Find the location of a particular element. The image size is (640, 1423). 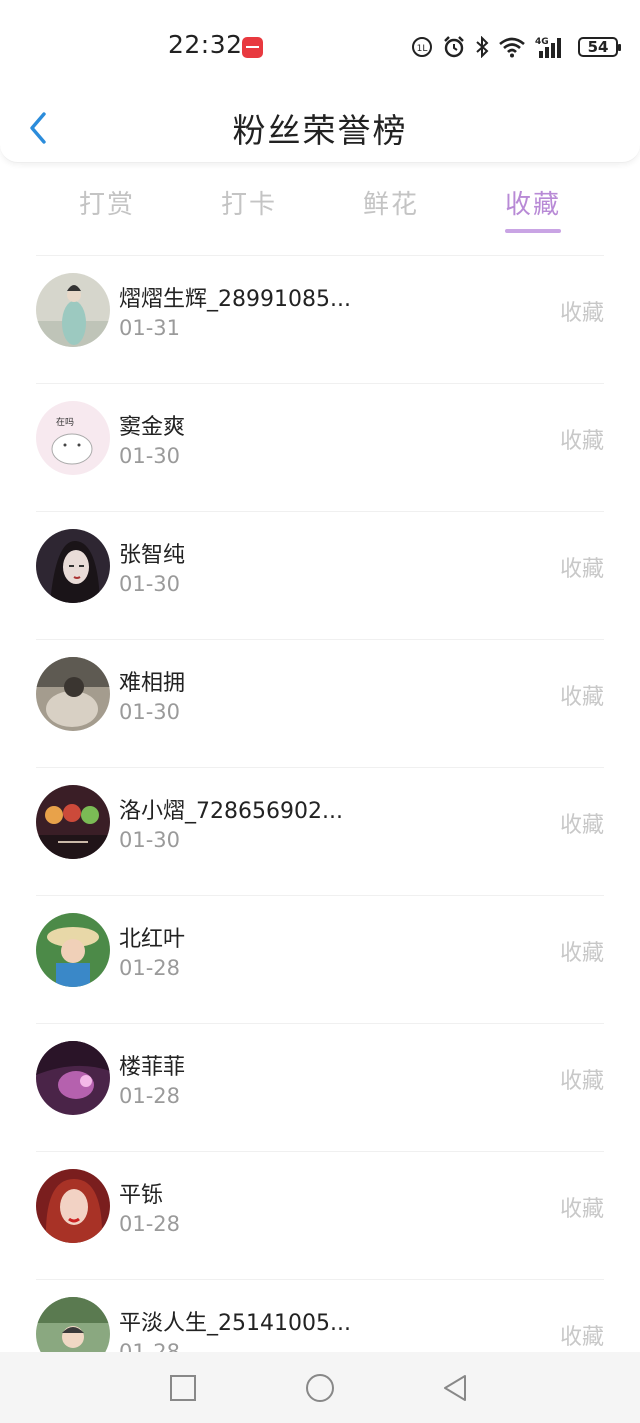

battery-icon: 54 is located at coordinates (599, 47).